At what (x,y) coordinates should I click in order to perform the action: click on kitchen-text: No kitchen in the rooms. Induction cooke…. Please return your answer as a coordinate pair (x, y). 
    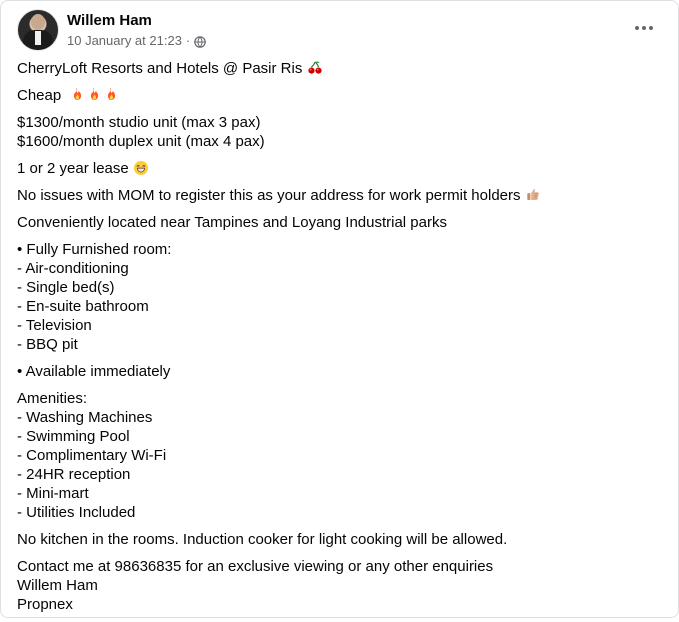
    Looking at the image, I should click on (262, 539).